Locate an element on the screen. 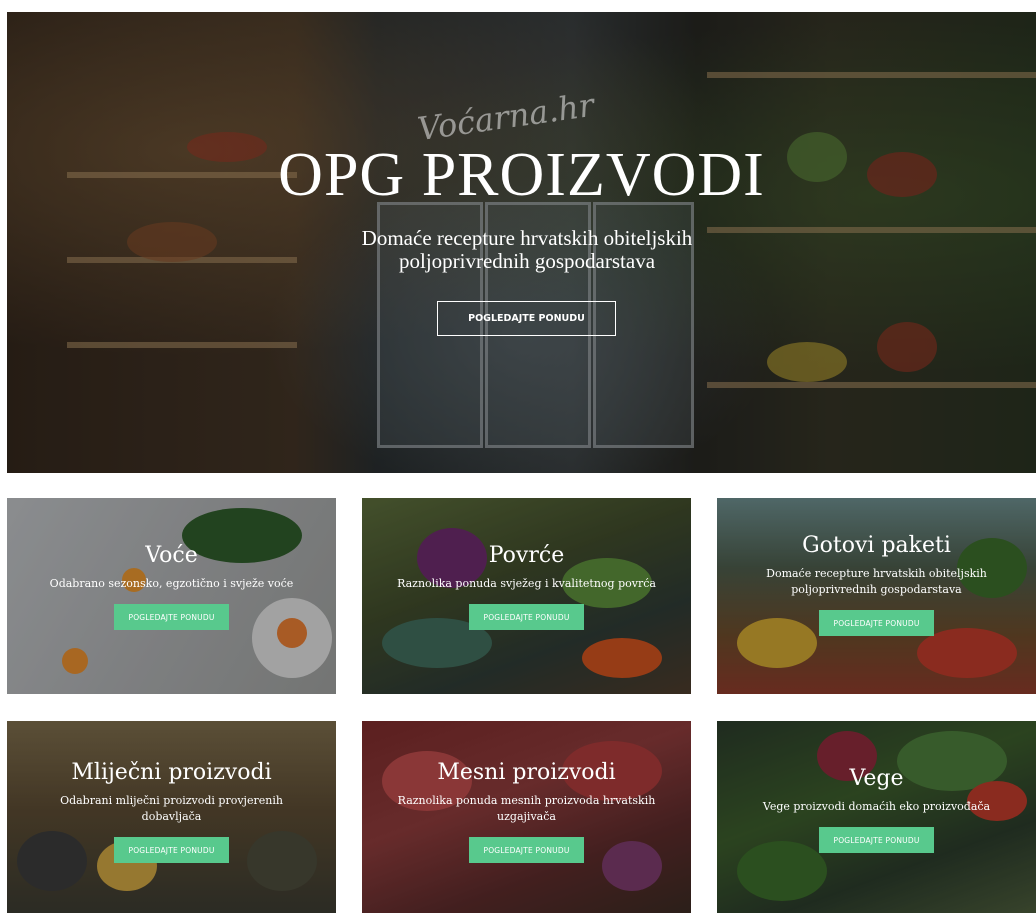 The height and width of the screenshot is (913, 1036). card-title: Voće is located at coordinates (171, 555).